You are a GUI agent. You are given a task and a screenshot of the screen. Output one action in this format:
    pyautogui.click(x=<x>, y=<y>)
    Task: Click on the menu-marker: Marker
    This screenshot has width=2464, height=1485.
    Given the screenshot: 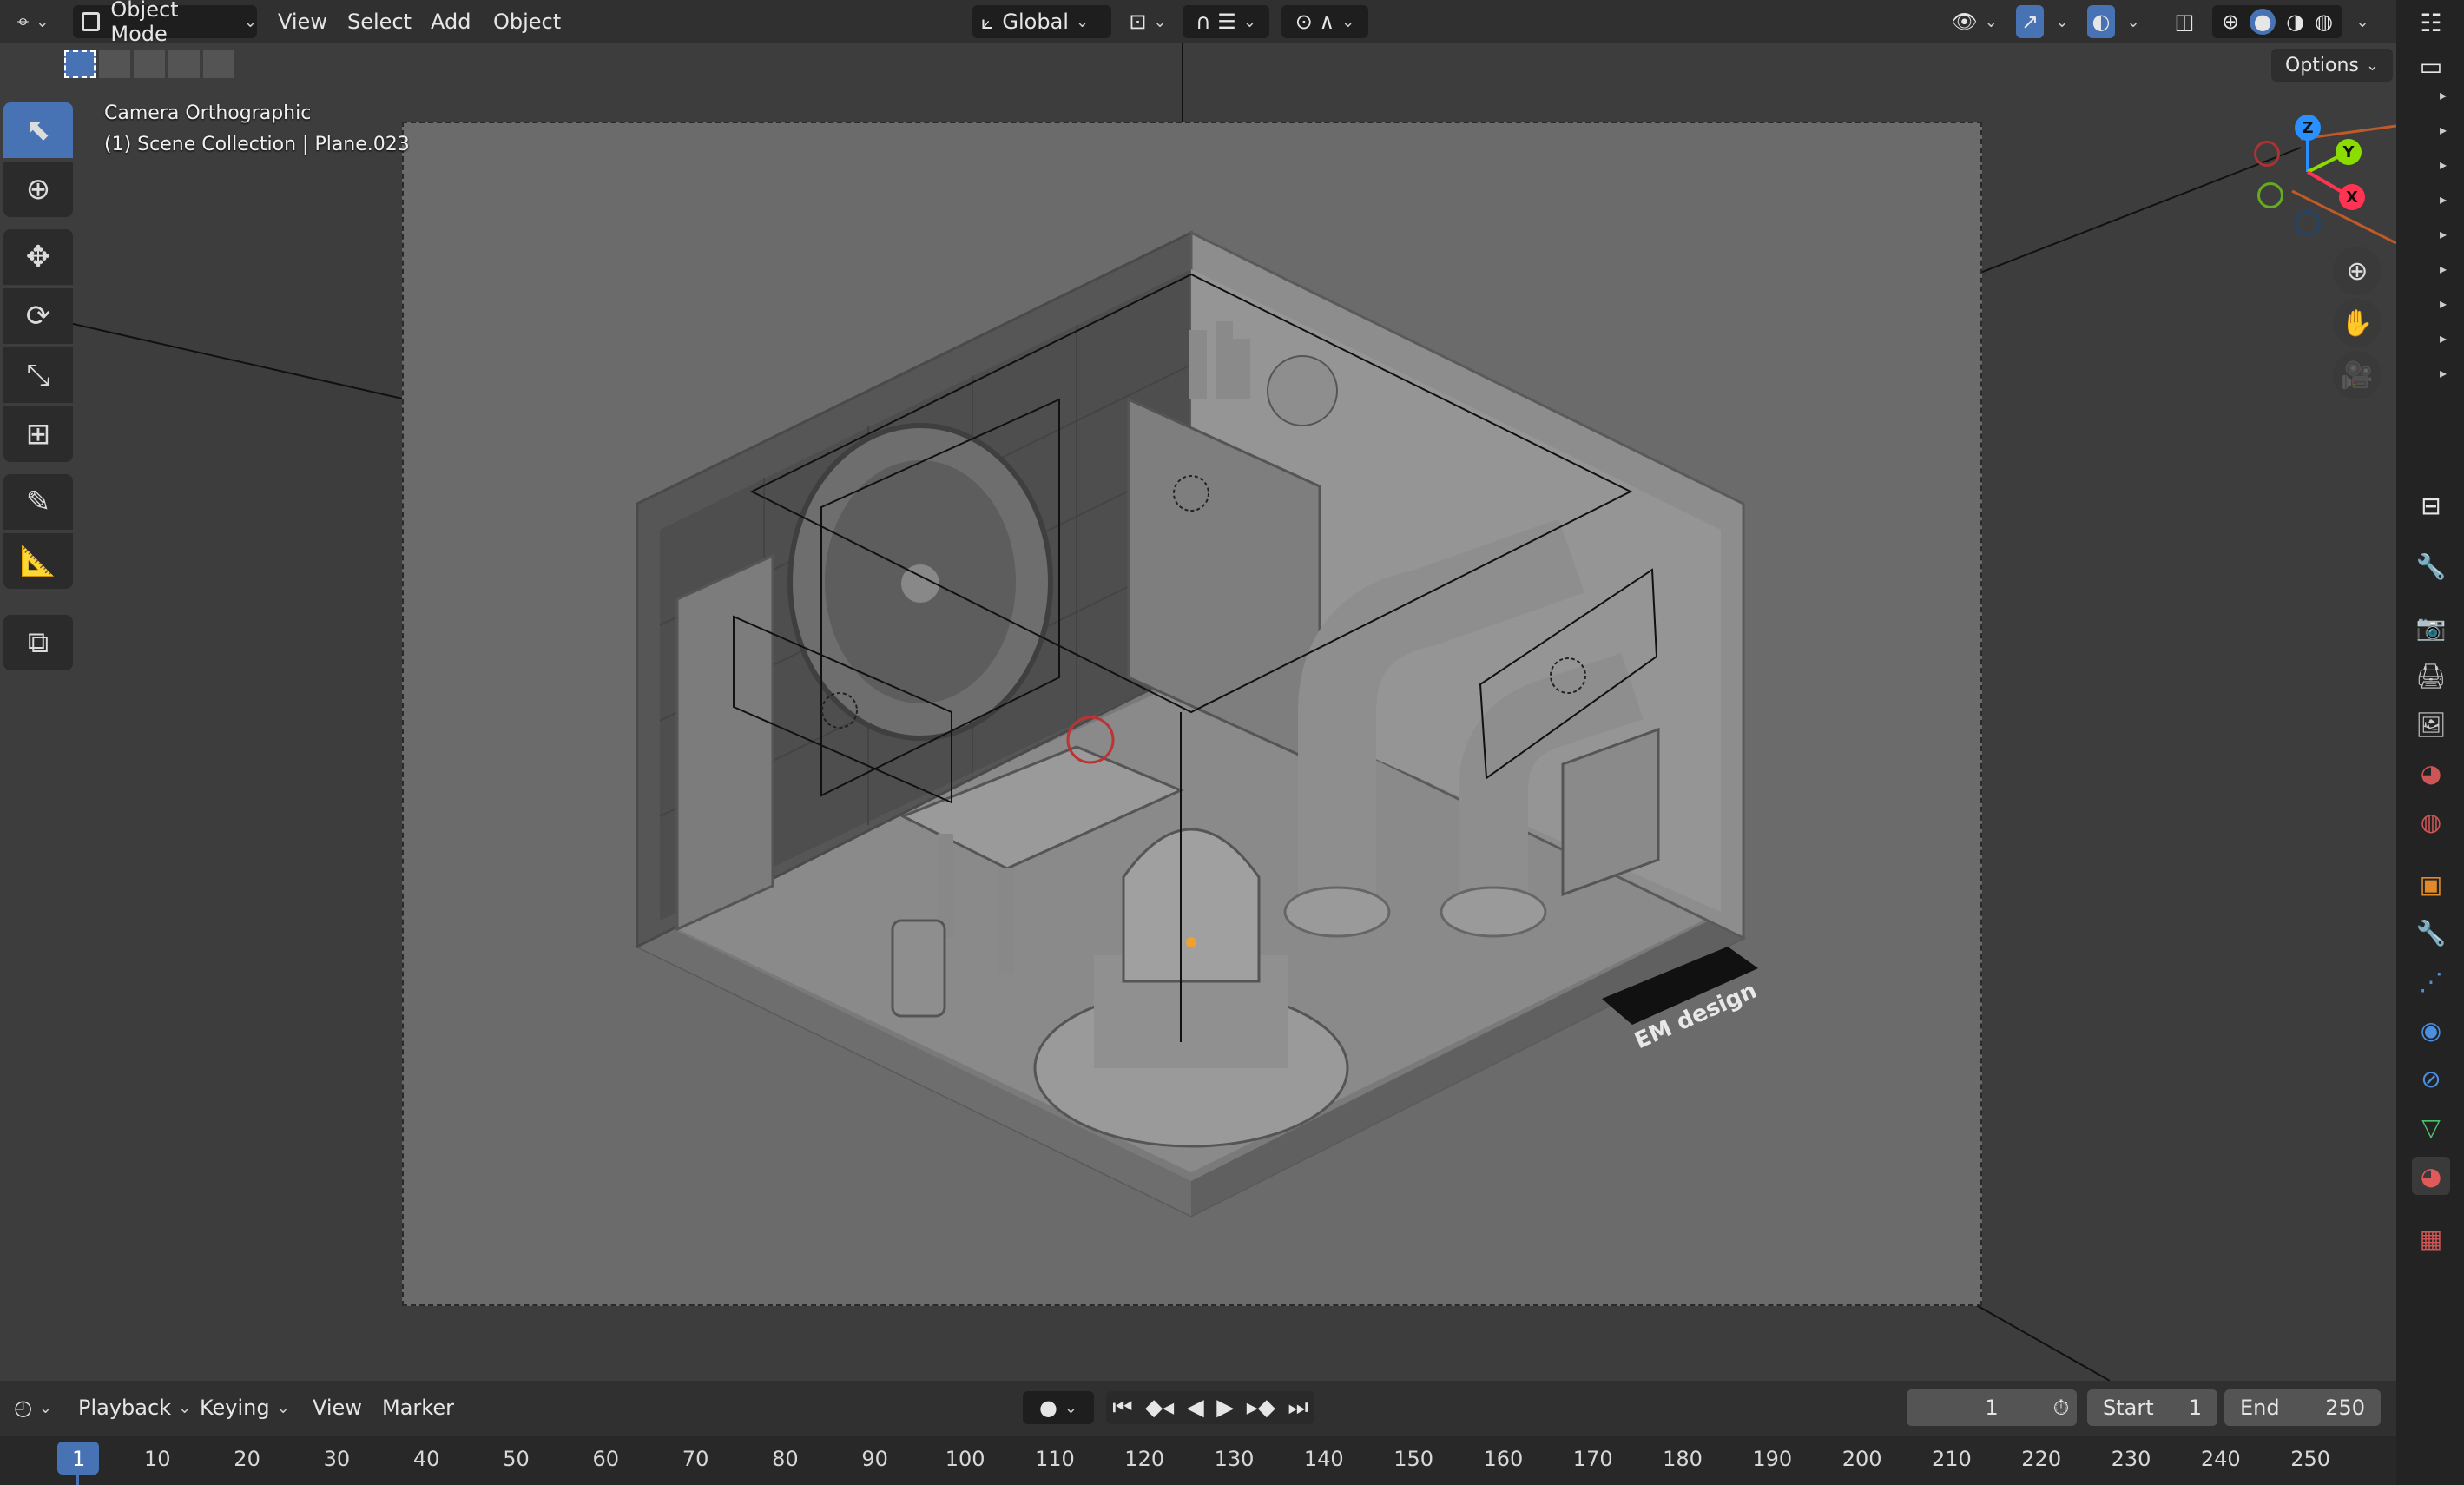 What is the action you would take?
    pyautogui.click(x=418, y=1408)
    